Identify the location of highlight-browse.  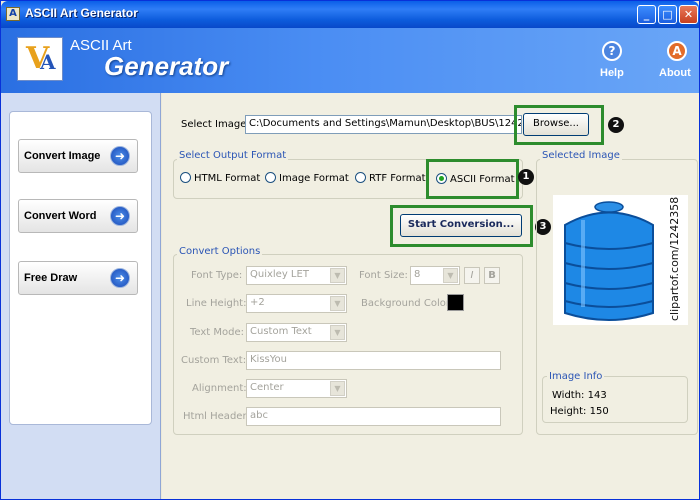
(559, 125).